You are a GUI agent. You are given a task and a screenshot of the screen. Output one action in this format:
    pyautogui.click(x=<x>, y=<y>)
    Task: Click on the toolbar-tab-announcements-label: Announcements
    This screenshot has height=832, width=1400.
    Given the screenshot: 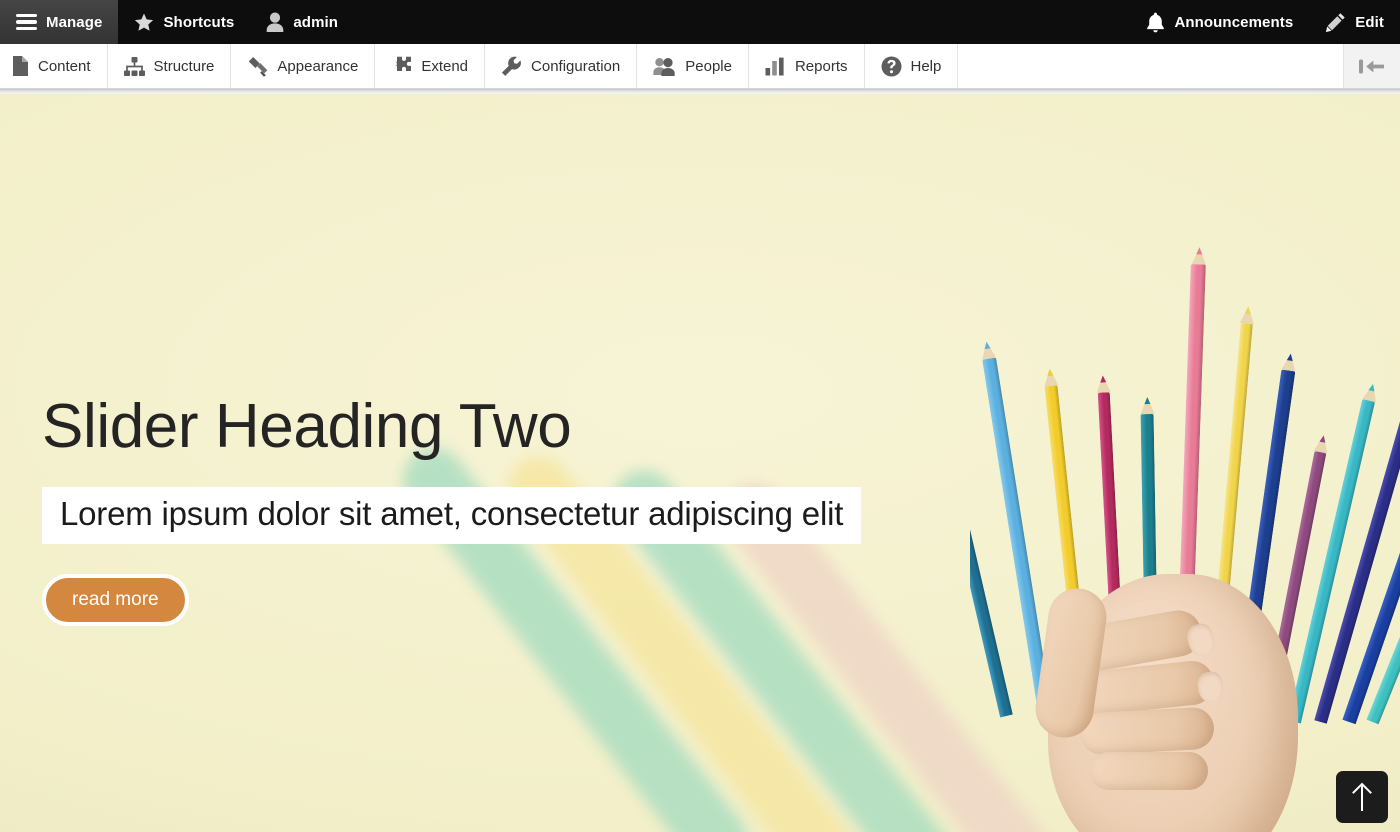 What is the action you would take?
    pyautogui.click(x=1234, y=22)
    